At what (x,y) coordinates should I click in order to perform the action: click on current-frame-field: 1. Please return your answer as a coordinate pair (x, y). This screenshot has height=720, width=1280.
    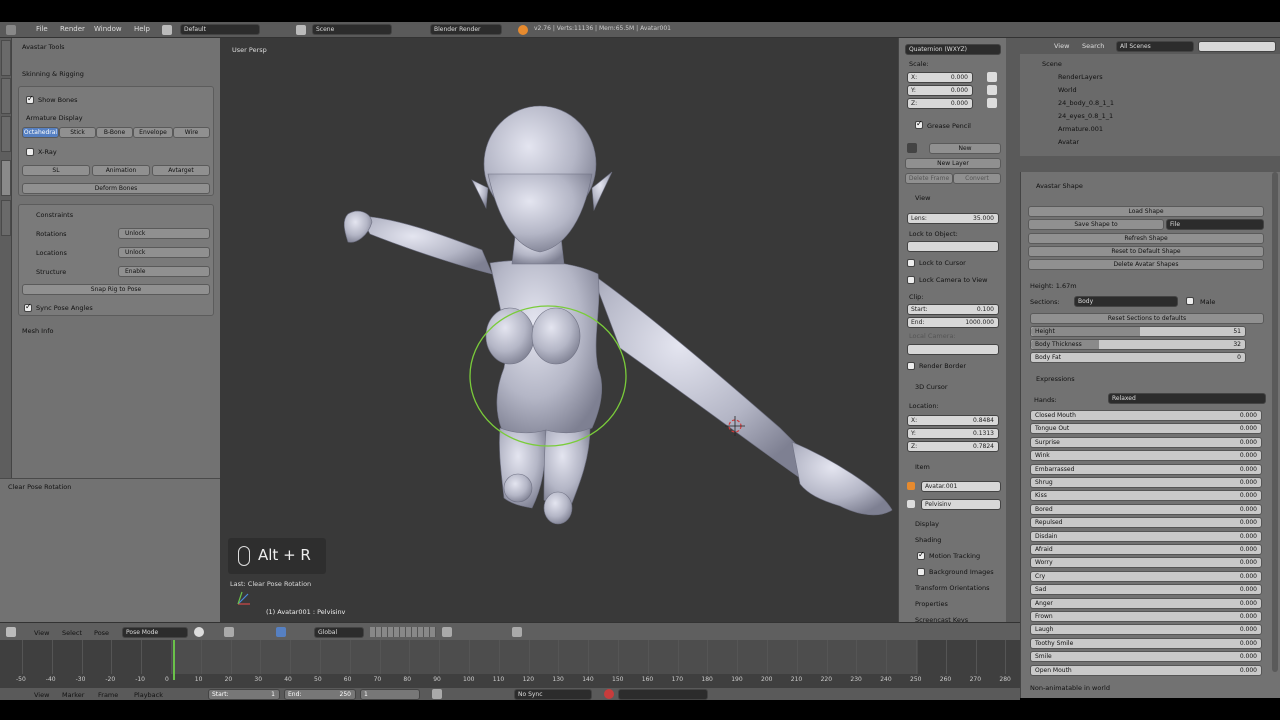
    Looking at the image, I should click on (390, 694).